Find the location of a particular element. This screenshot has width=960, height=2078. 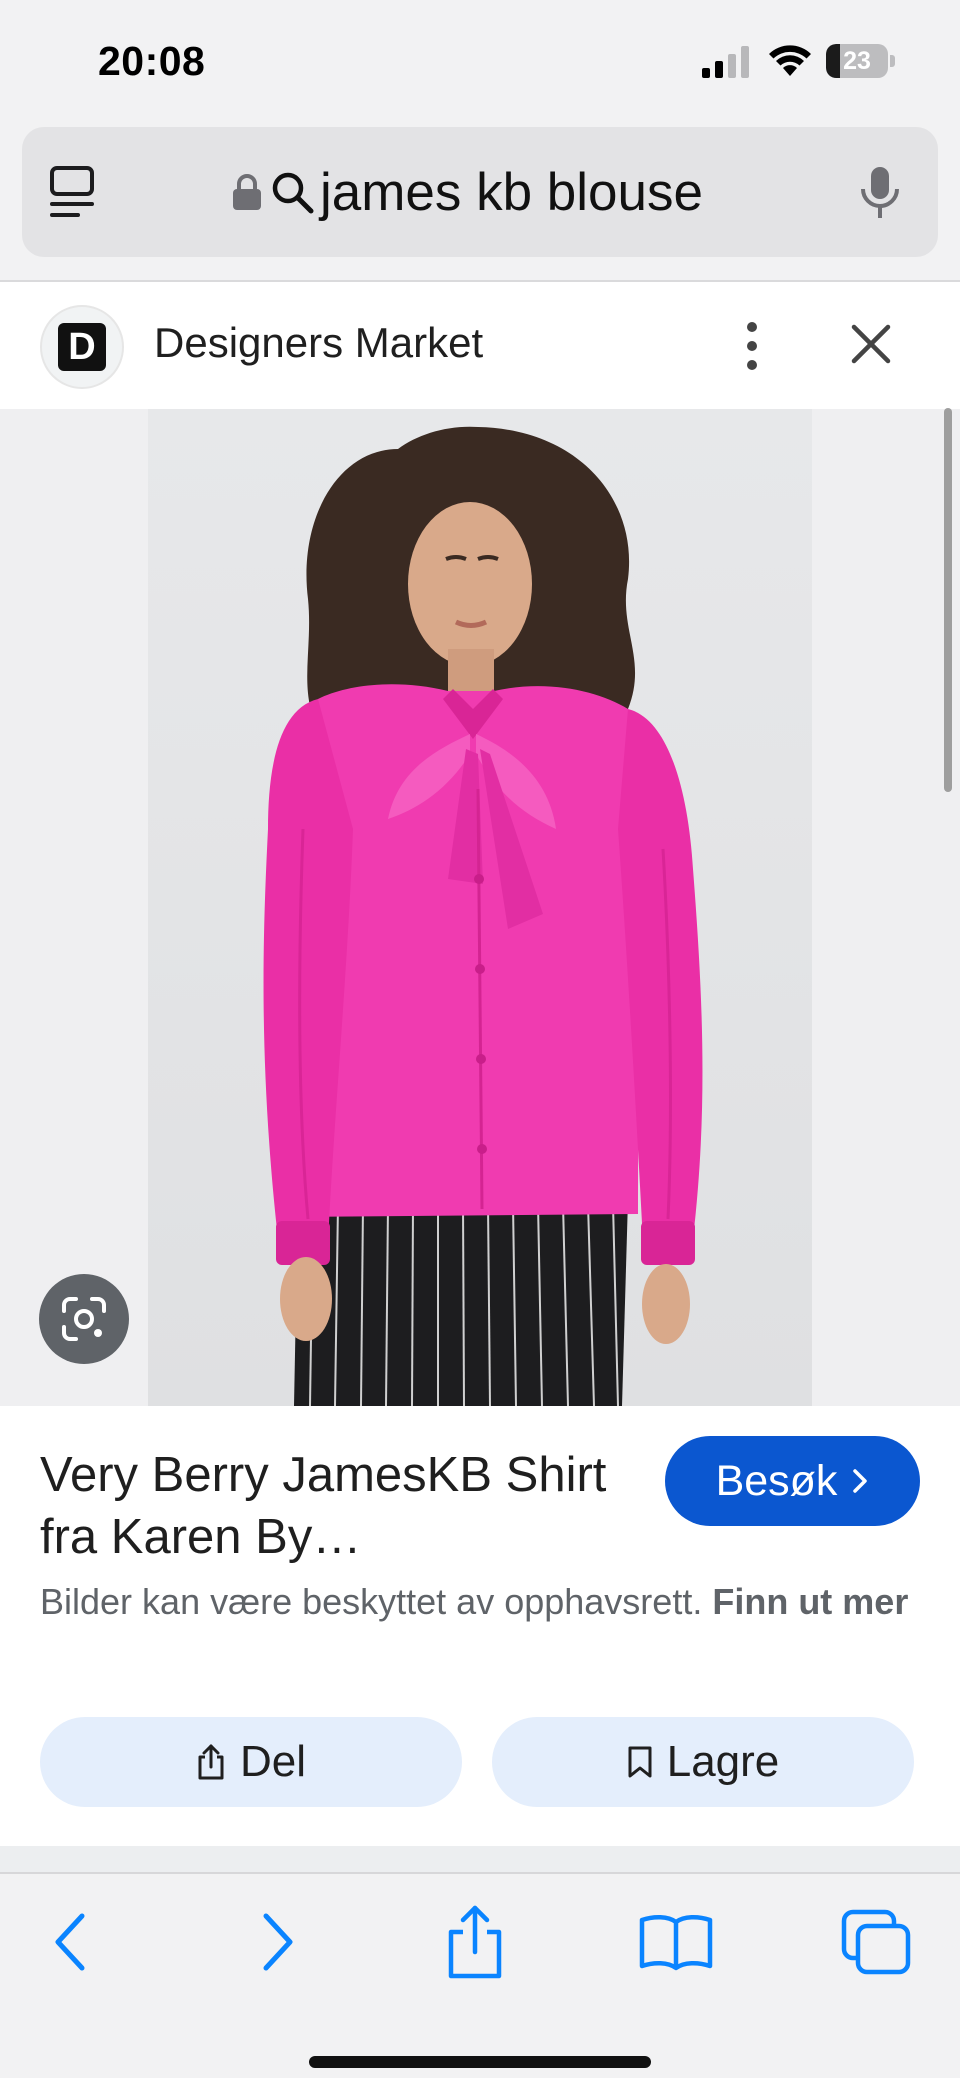

share-button: Del is located at coordinates (251, 1762).